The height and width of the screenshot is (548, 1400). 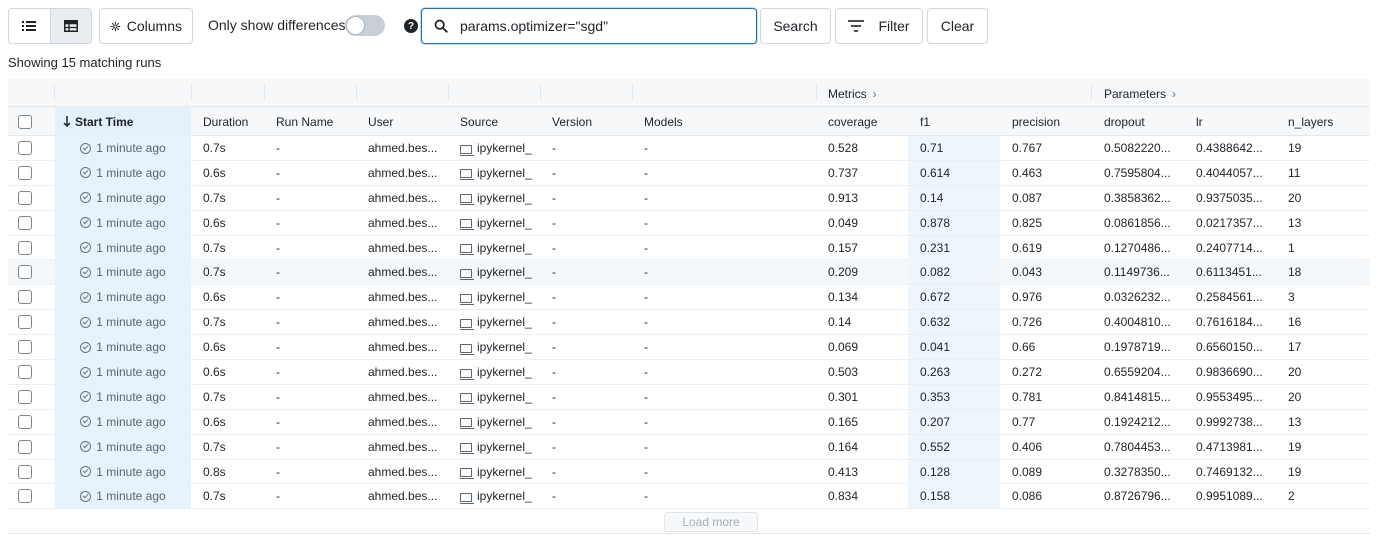 I want to click on header-precision: precision, so click(x=1036, y=121).